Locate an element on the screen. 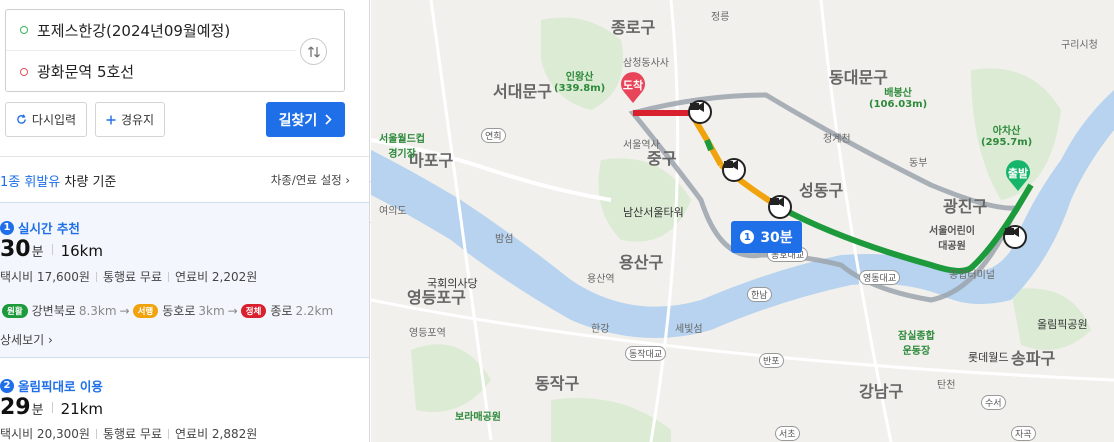 Image resolution: width=1114 pixels, height=442 pixels. road-name: 강변북로 is located at coordinates (53, 311).